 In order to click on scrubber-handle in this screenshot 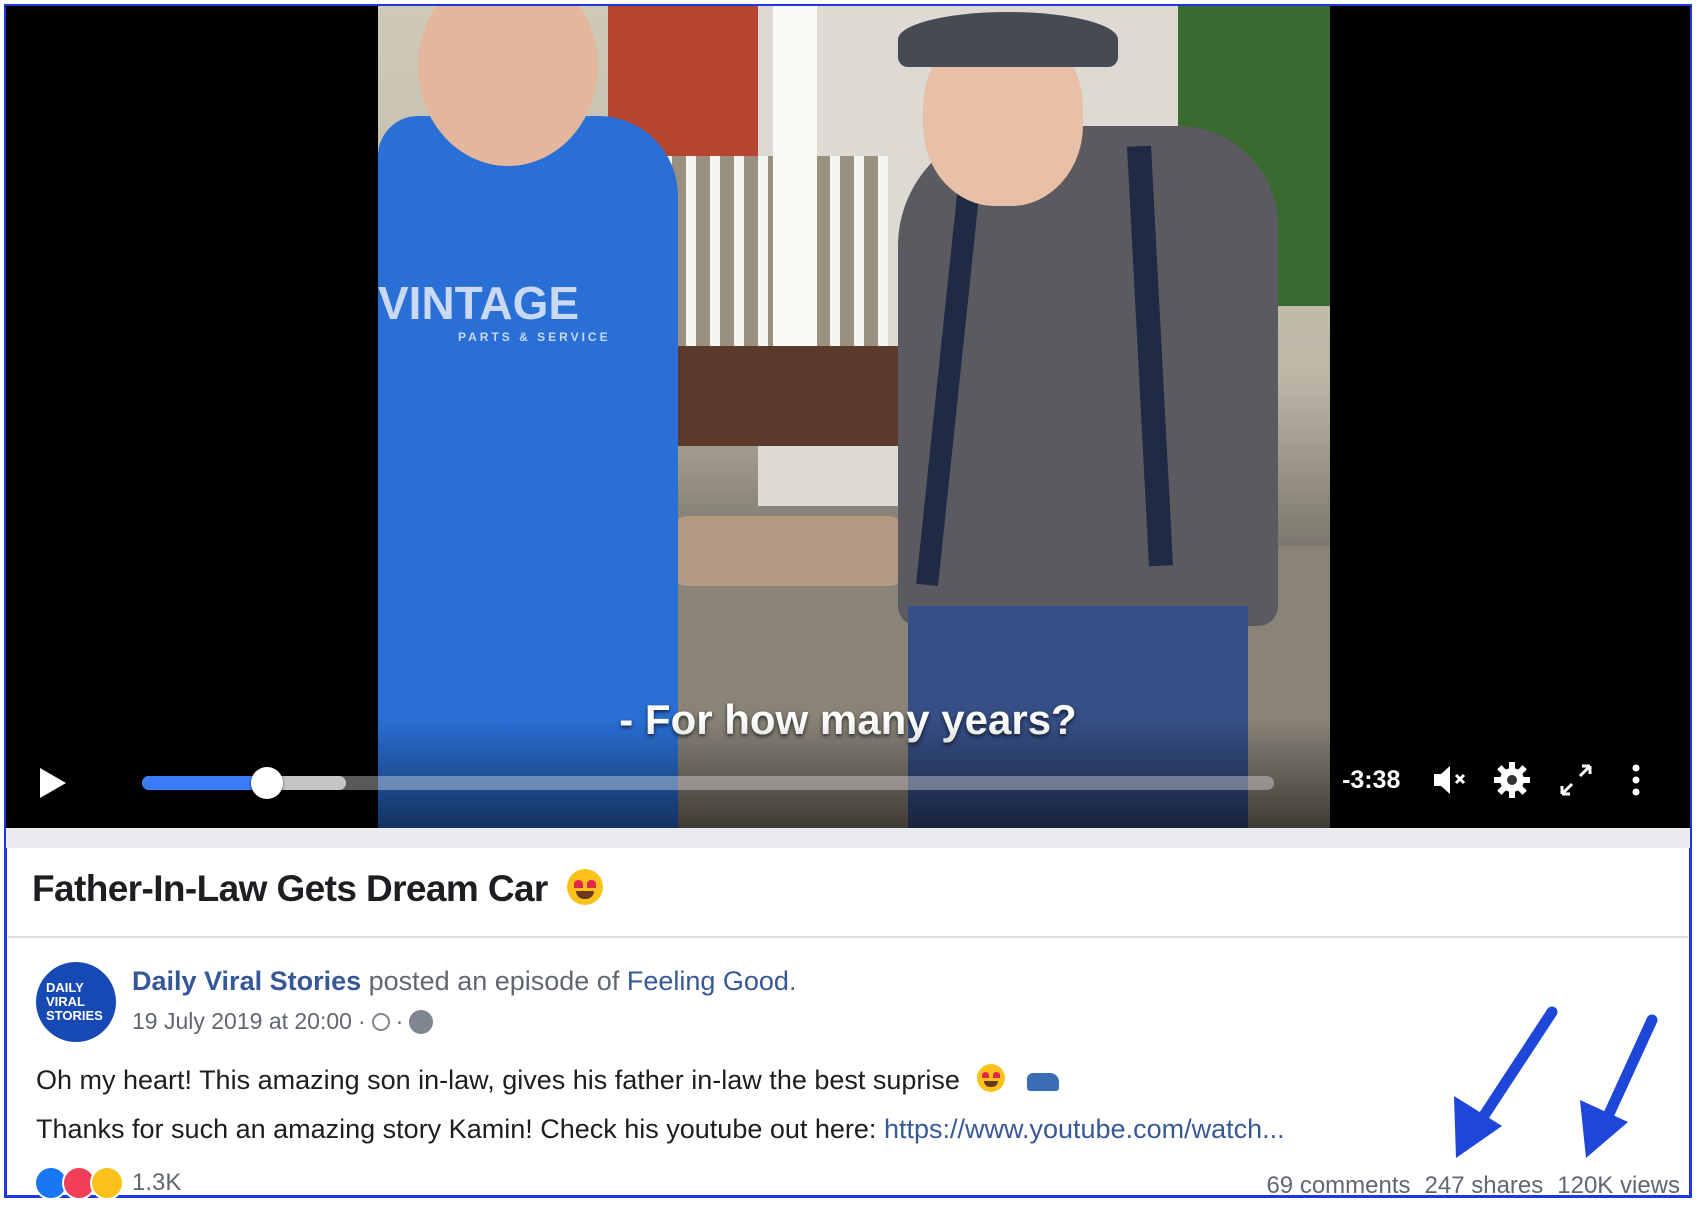, I will do `click(266, 783)`.